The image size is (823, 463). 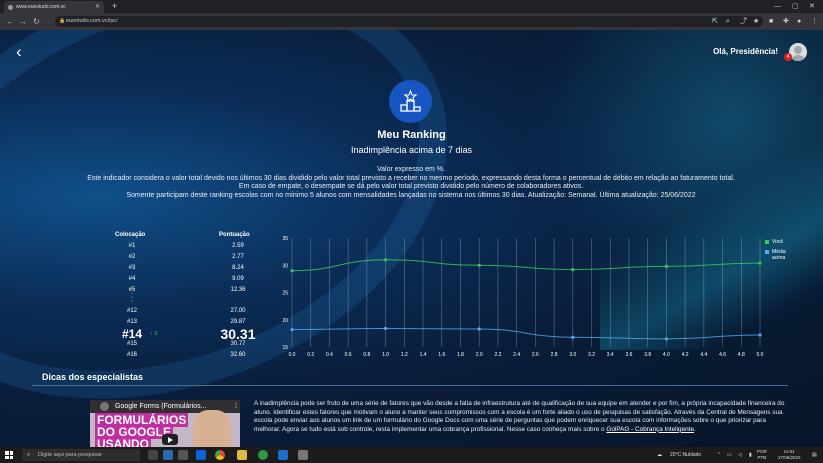 What do you see at coordinates (715, 21) in the screenshot?
I see `install-icon: ⇱` at bounding box center [715, 21].